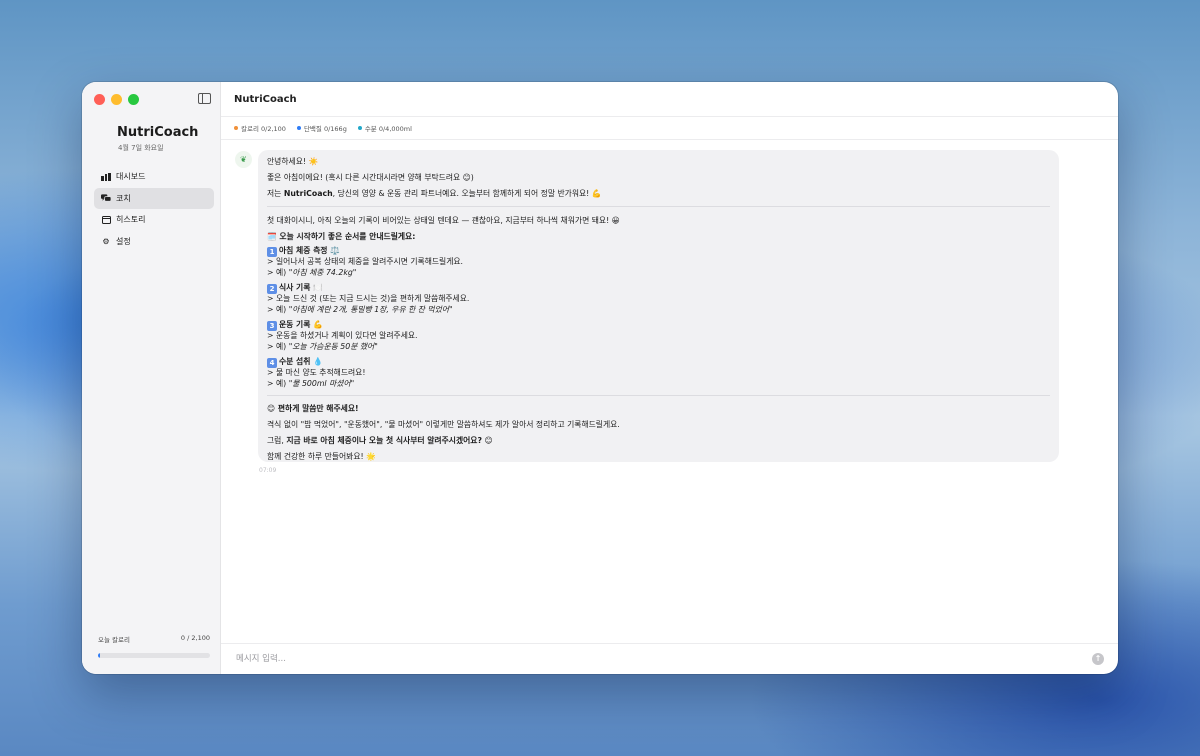  What do you see at coordinates (658, 310) in the screenshot?
I see `step-example: > 예) "아침에 계란 2개, 통밀빵 1장, 우유 한 잔 먹었어"` at bounding box center [658, 310].